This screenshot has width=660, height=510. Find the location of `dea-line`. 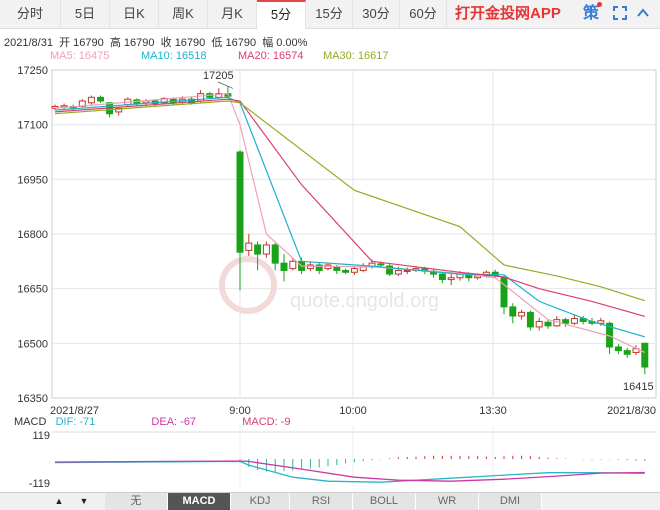

dea-line is located at coordinates (349, 471).